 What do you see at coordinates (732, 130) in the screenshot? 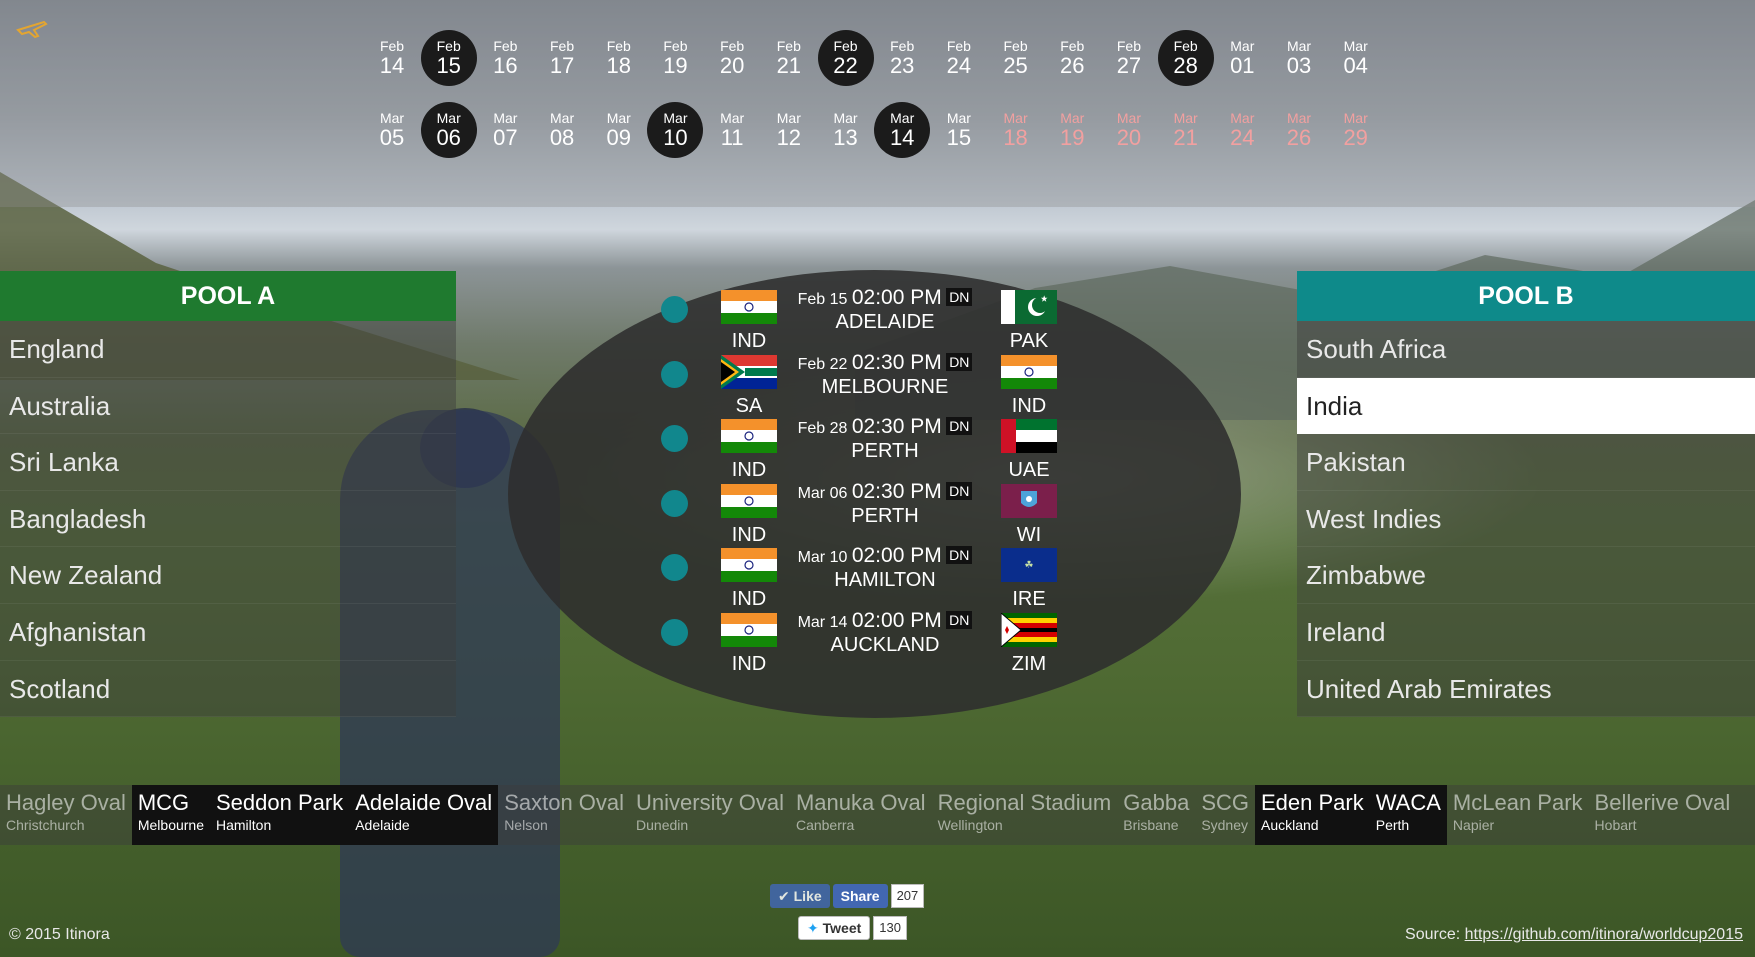
I see `calendar-day: Mar 11` at bounding box center [732, 130].